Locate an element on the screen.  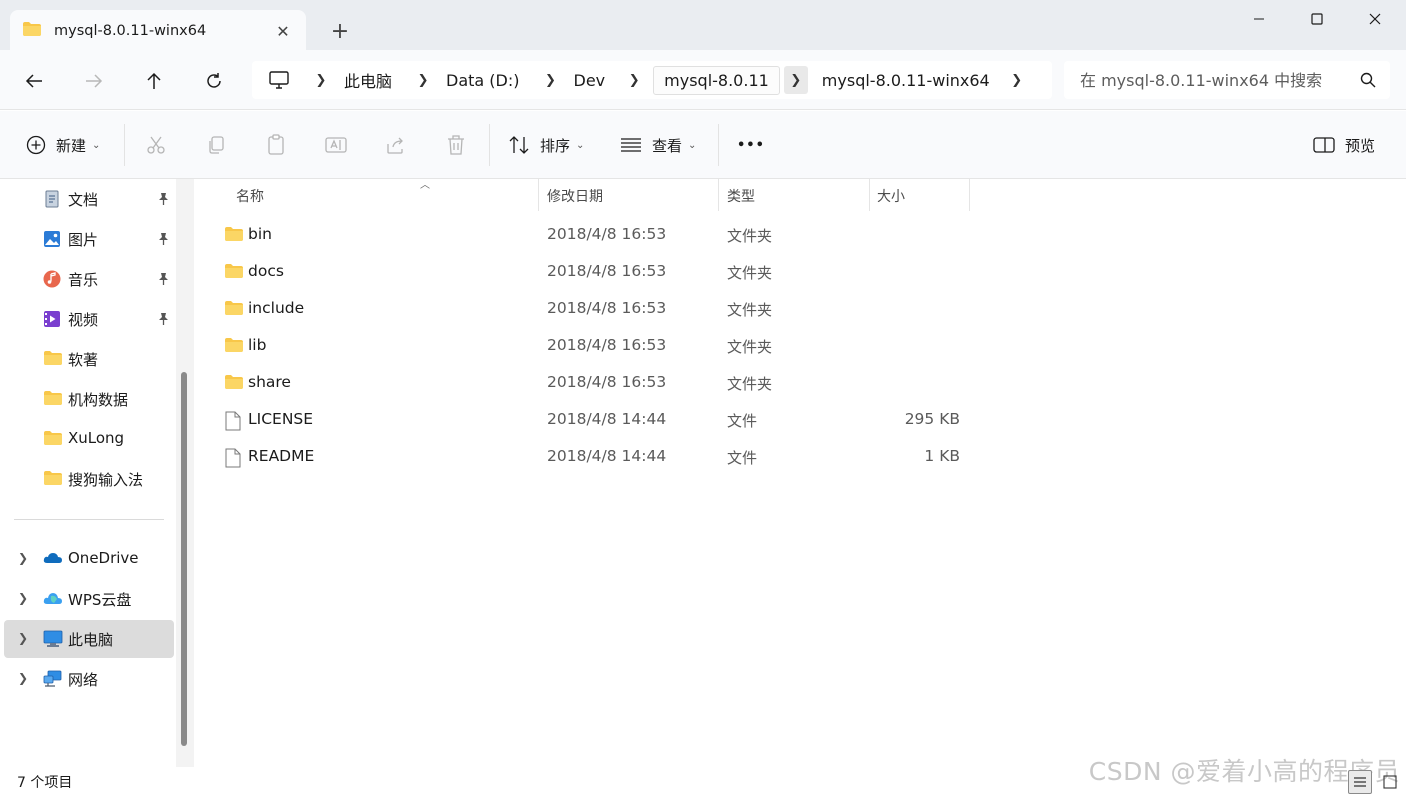
breadcrumb-dev: Dev is located at coordinates (590, 80).